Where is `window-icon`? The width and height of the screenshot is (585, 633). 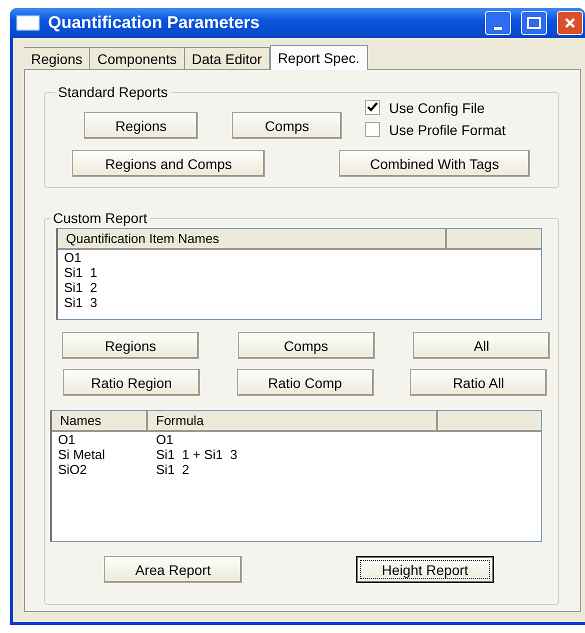 window-icon is located at coordinates (28, 23).